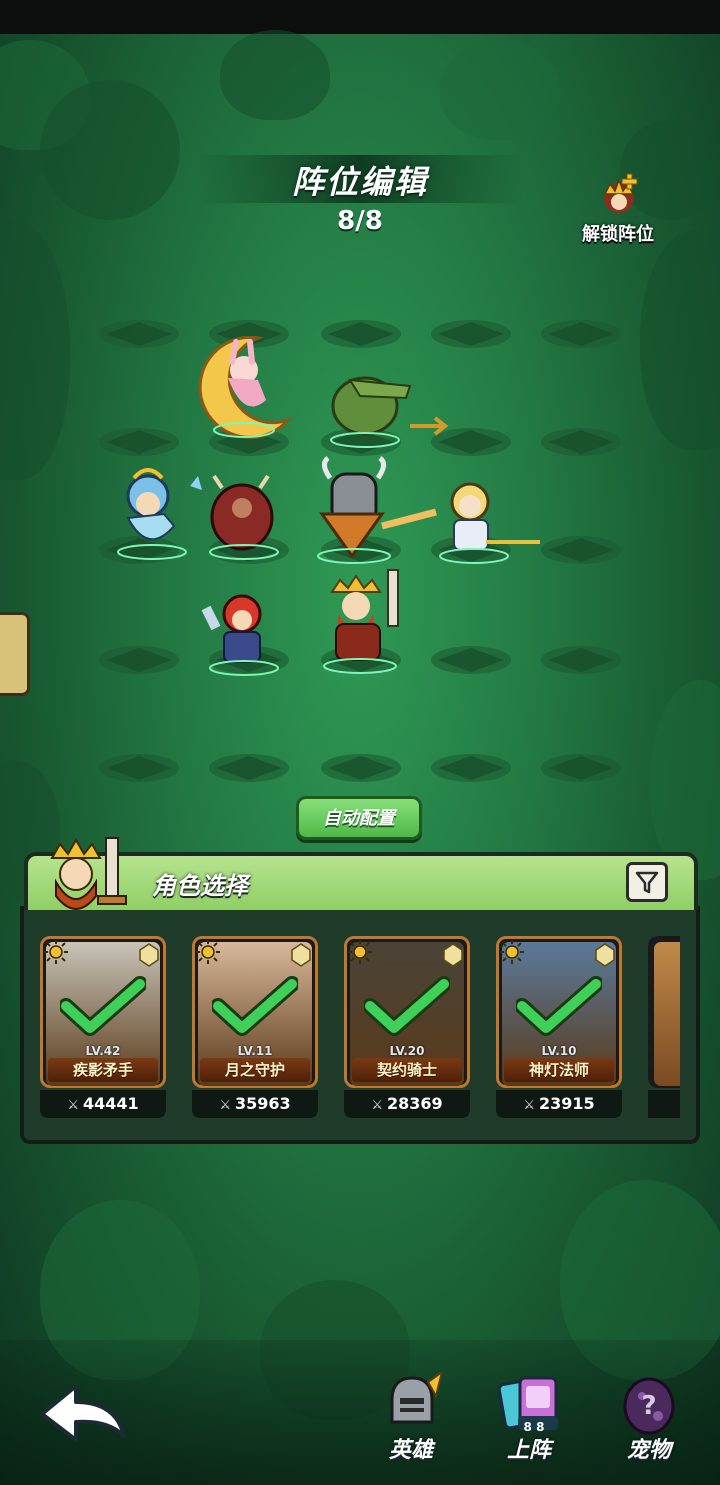 The height and width of the screenshot is (1485, 720). What do you see at coordinates (360, 17) in the screenshot?
I see `status-bar` at bounding box center [360, 17].